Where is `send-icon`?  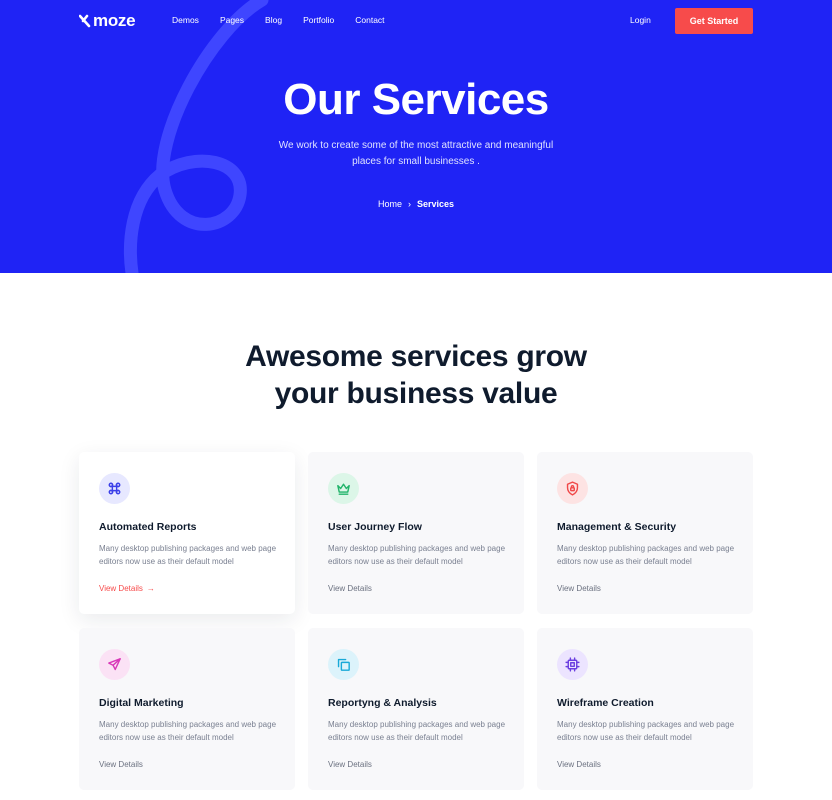 send-icon is located at coordinates (114, 664).